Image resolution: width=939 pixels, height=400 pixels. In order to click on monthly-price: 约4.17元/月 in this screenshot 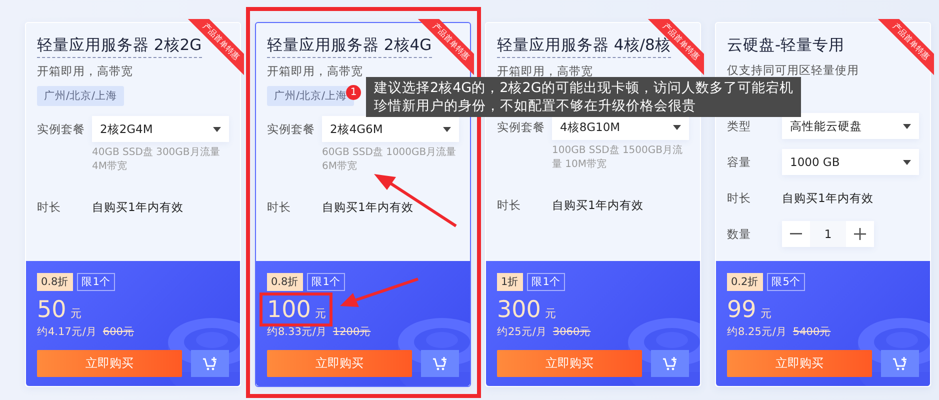, I will do `click(67, 332)`.